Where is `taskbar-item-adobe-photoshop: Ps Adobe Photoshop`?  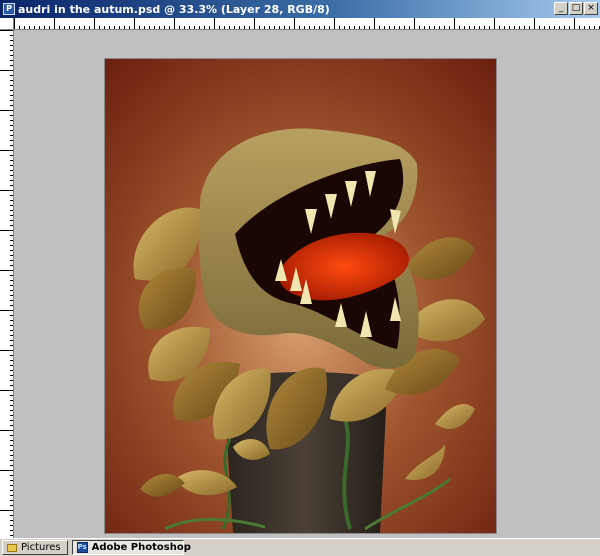 taskbar-item-adobe-photoshop: Ps Adobe Photoshop is located at coordinates (131, 547).